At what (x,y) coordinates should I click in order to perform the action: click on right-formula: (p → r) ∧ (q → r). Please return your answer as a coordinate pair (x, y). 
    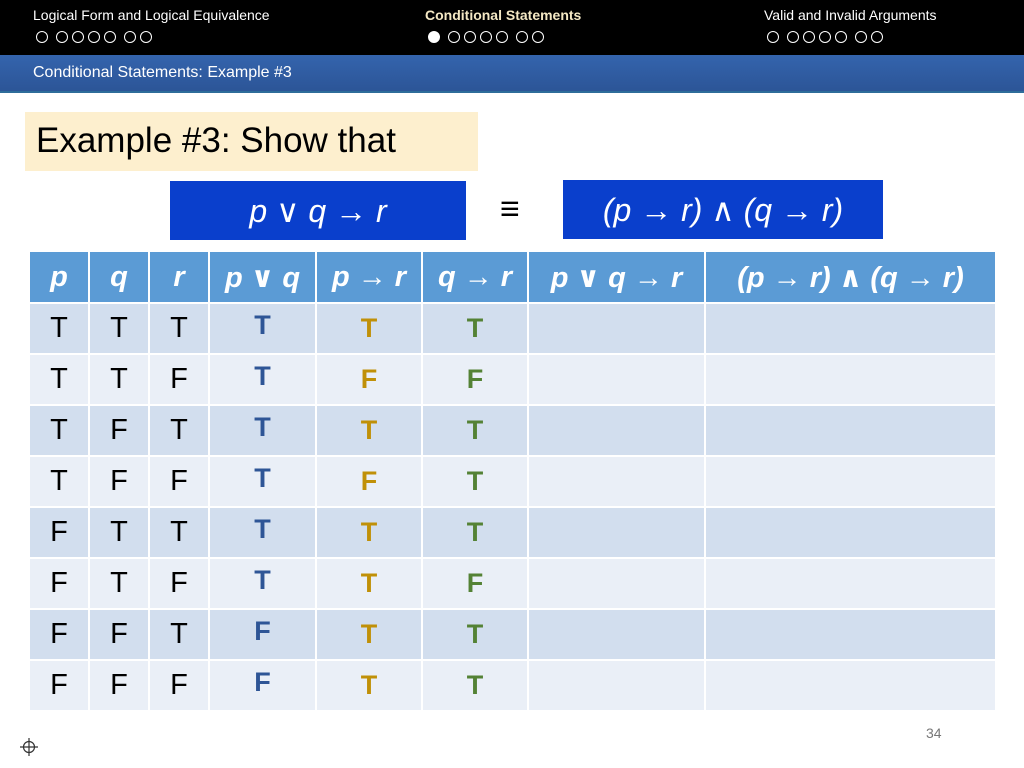
    Looking at the image, I should click on (723, 209).